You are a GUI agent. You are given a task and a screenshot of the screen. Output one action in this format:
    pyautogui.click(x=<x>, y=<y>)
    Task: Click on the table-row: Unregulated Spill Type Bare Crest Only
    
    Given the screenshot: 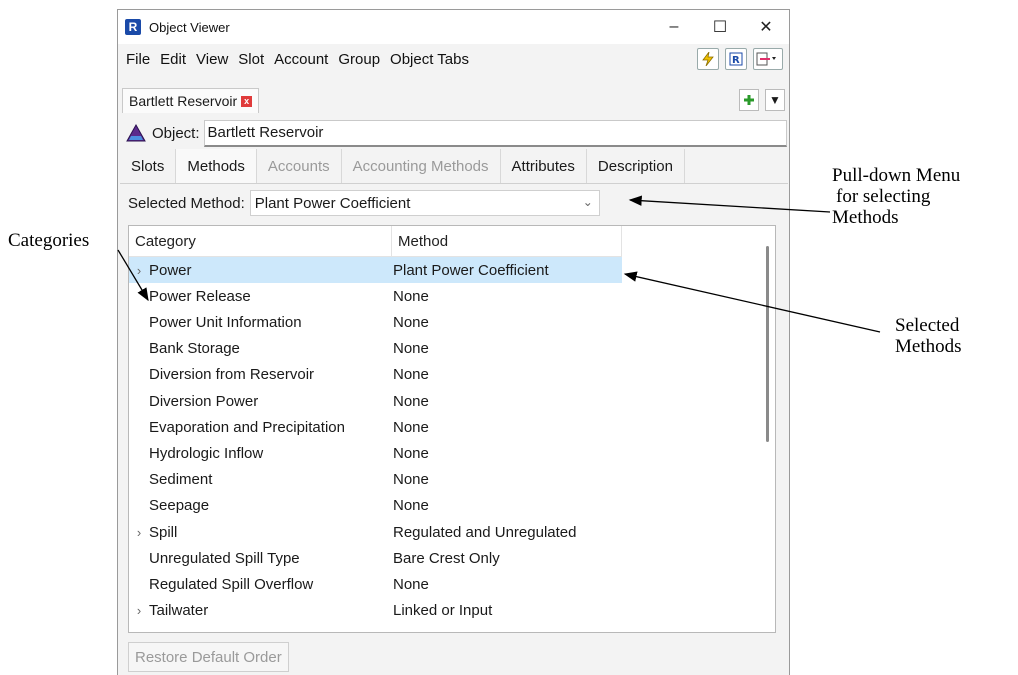 What is the action you would take?
    pyautogui.click(x=375, y=558)
    